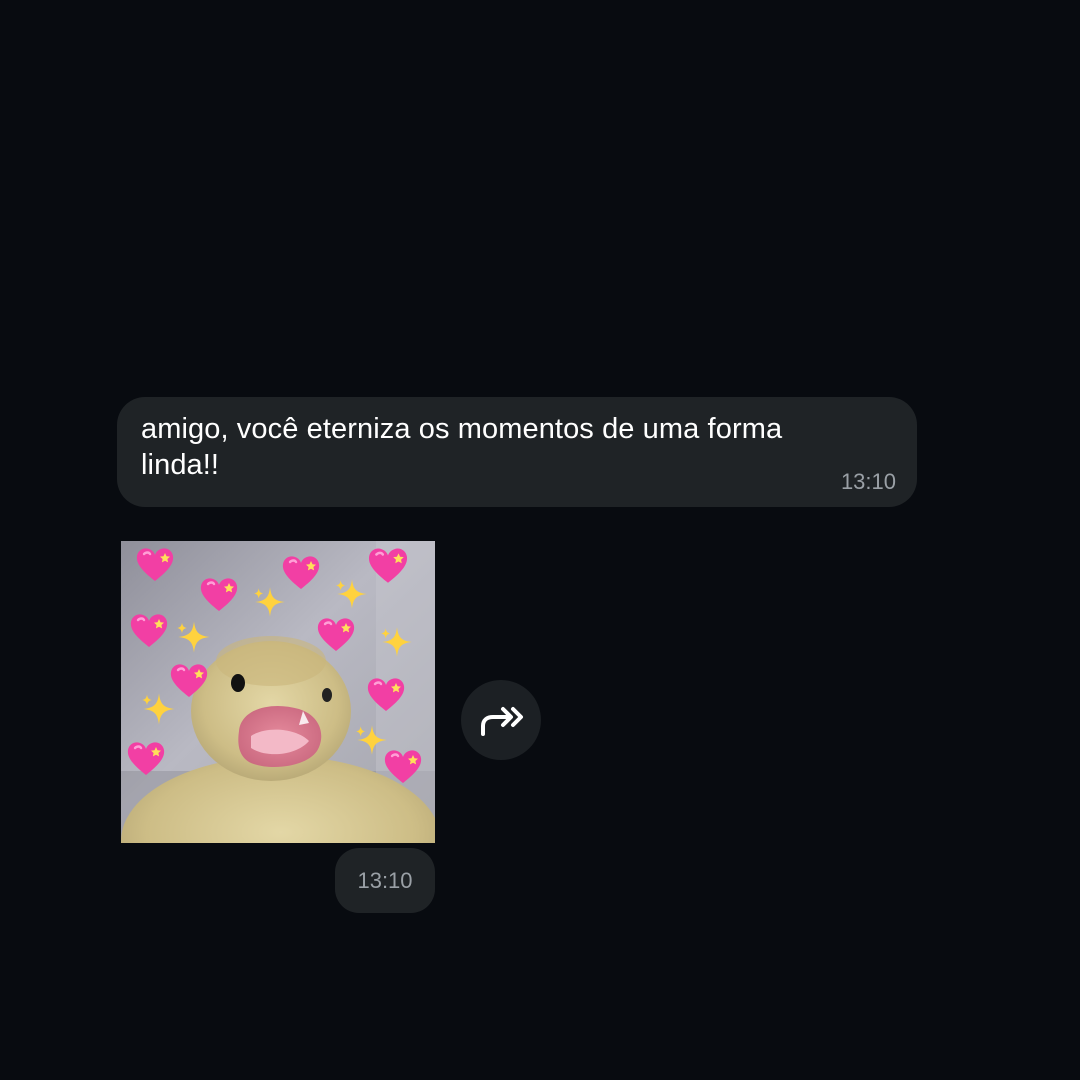 This screenshot has height=1080, width=1080. I want to click on sticker-image, so click(278, 692).